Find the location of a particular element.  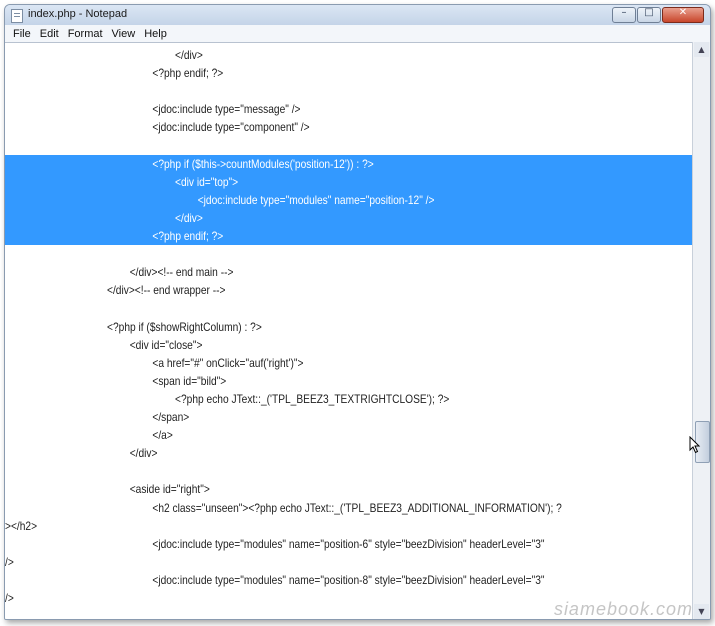

code-line: </span> is located at coordinates (97, 417).